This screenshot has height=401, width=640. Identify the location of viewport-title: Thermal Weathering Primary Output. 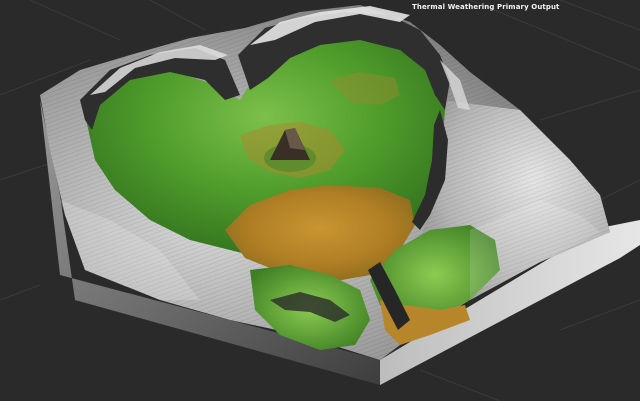
(486, 7).